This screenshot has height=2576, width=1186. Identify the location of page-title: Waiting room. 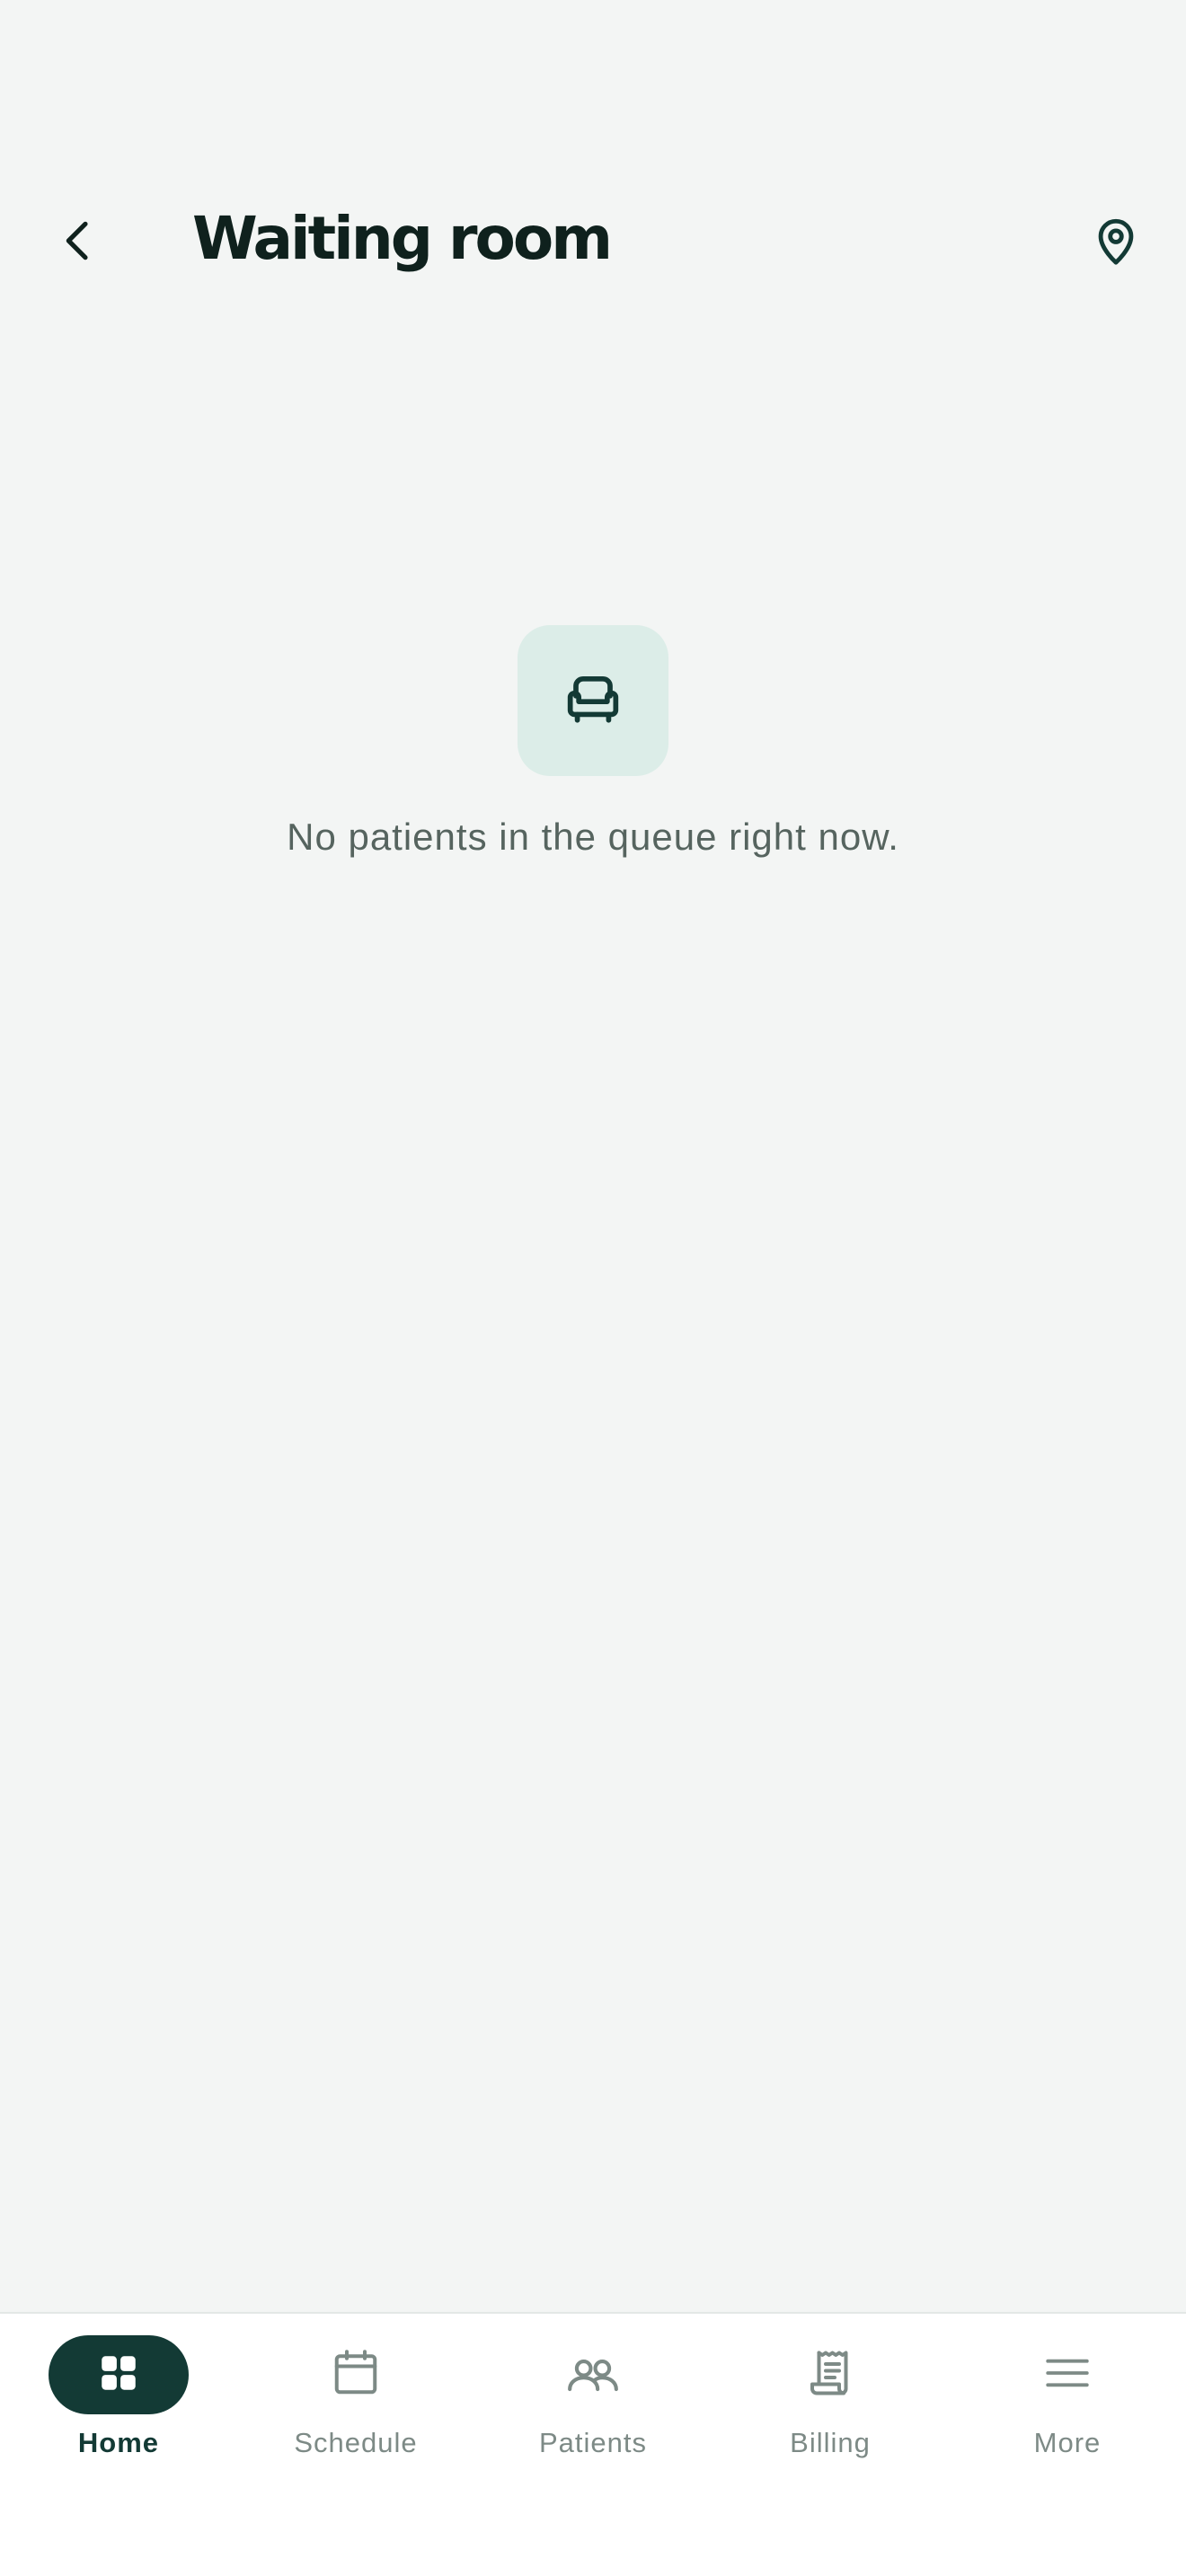
(402, 238).